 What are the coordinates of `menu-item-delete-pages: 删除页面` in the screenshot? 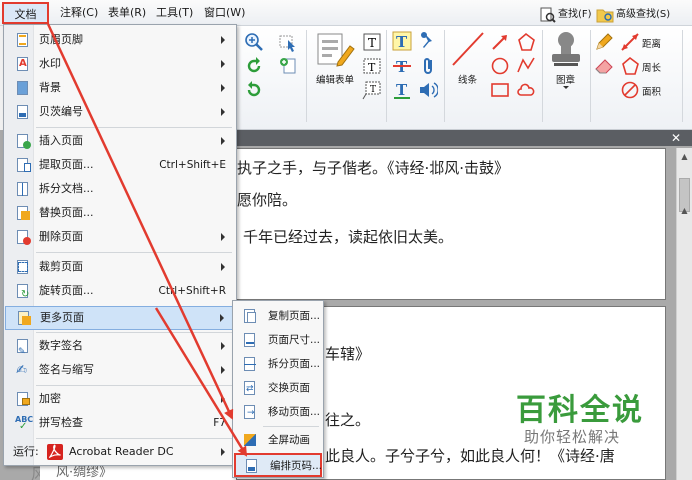 It's located at (120, 237).